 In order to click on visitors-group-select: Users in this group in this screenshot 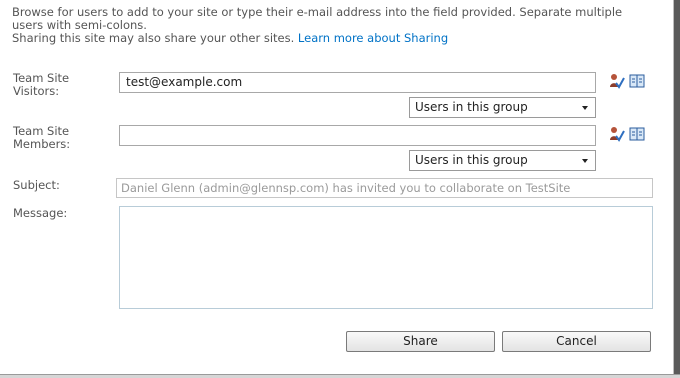, I will do `click(502, 107)`.